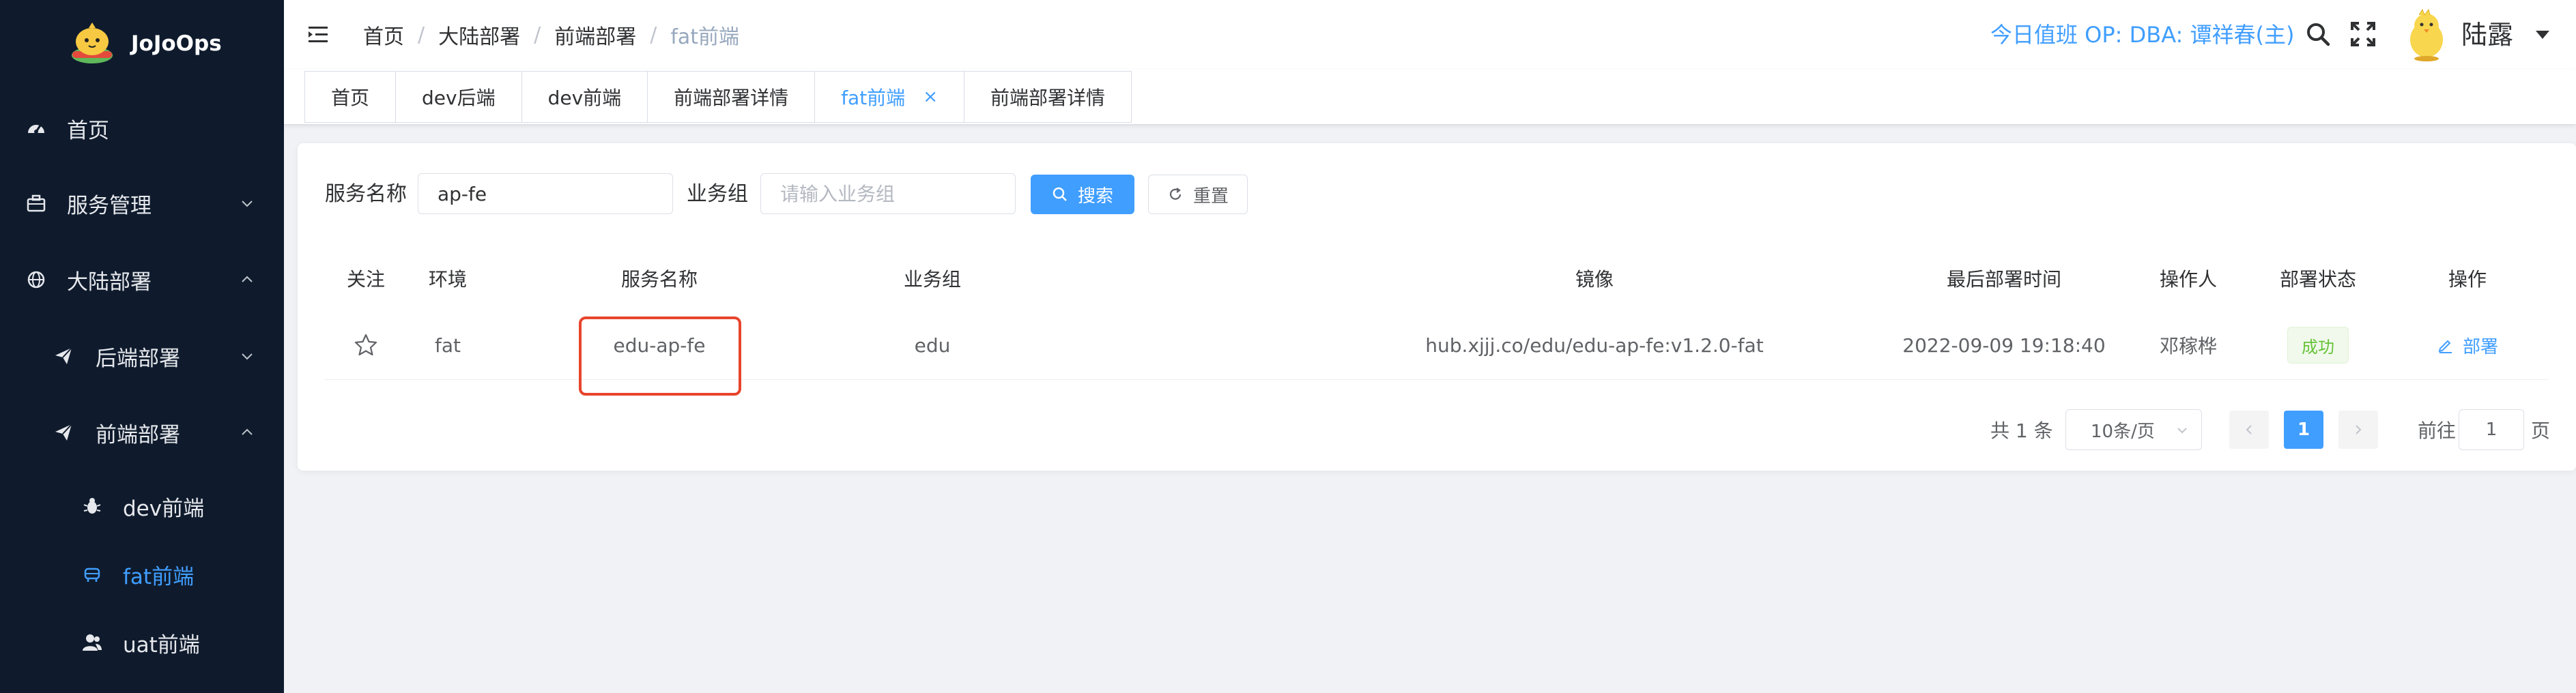 This screenshot has height=693, width=2576. Describe the element at coordinates (142, 128) in the screenshot. I see `sidebar-item-home: 首页` at that location.